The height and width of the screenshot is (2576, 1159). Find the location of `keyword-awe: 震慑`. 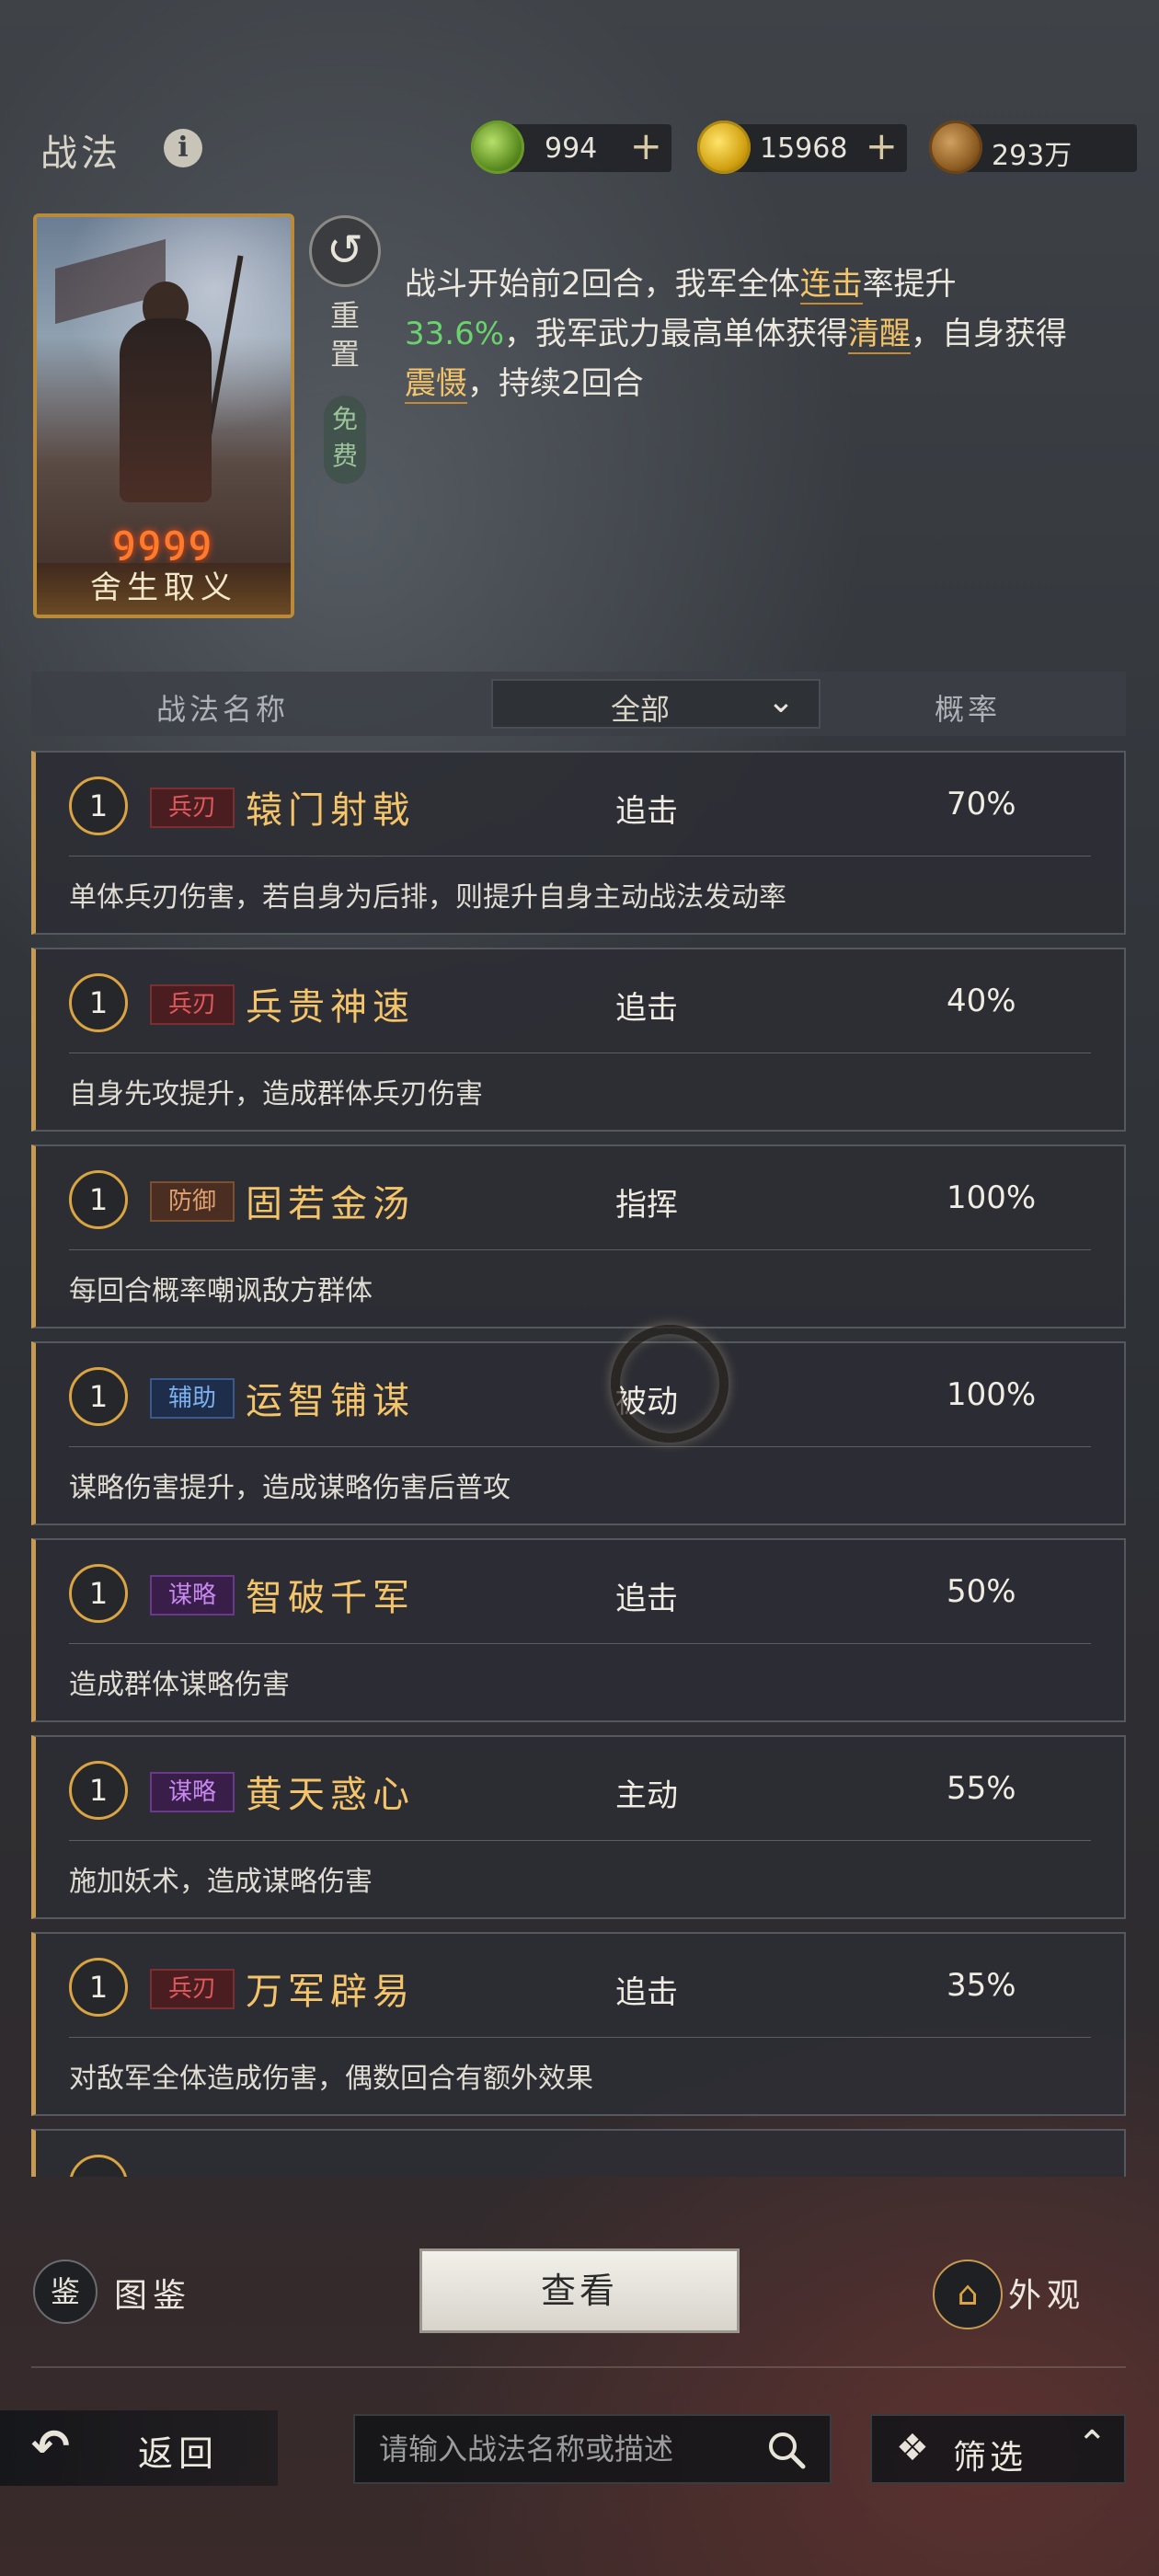

keyword-awe: 震慑 is located at coordinates (436, 384).